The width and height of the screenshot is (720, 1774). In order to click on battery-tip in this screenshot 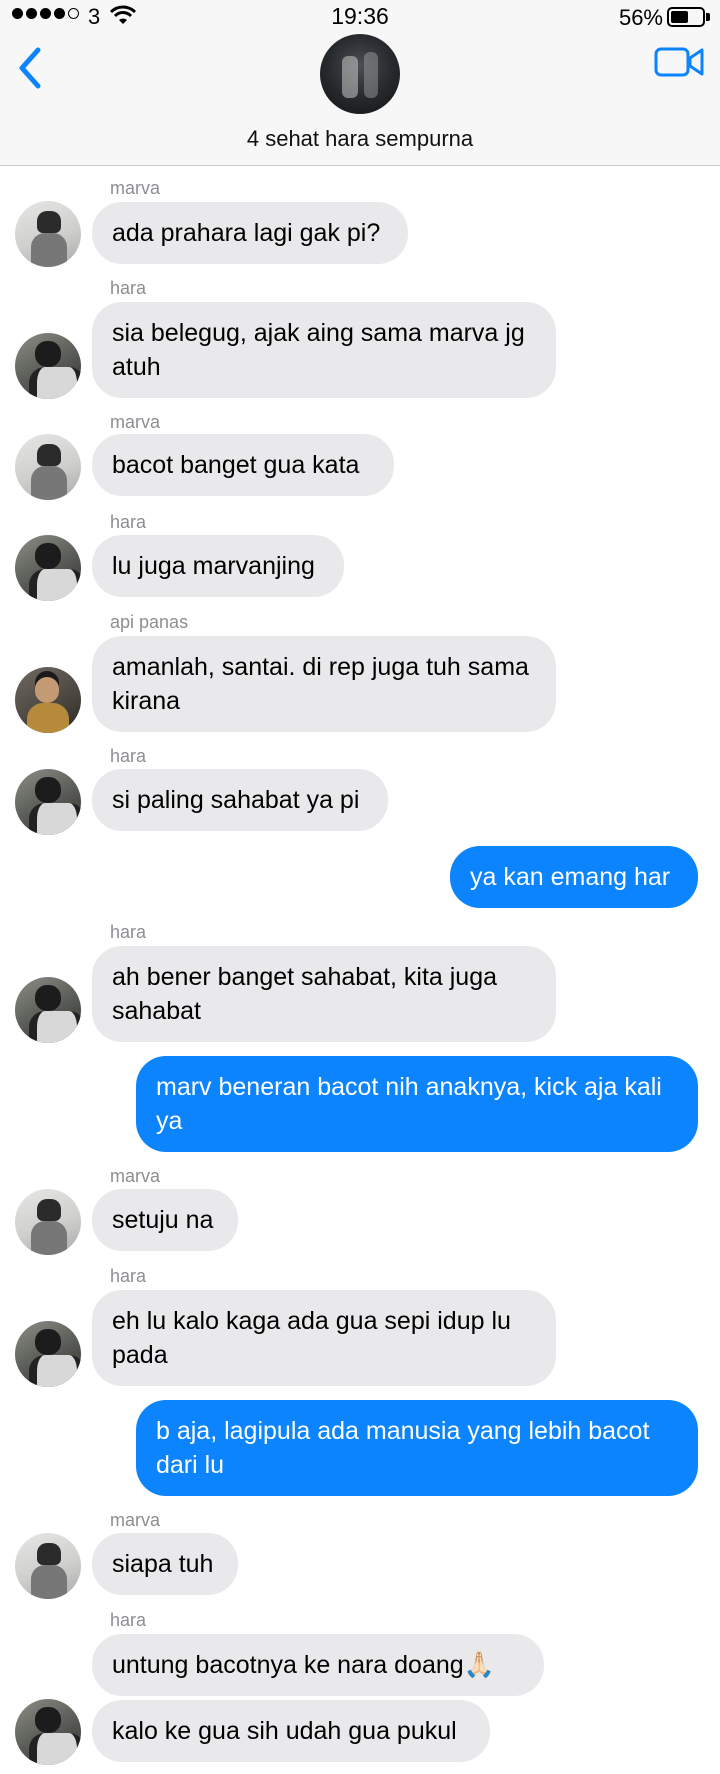, I will do `click(708, 17)`.